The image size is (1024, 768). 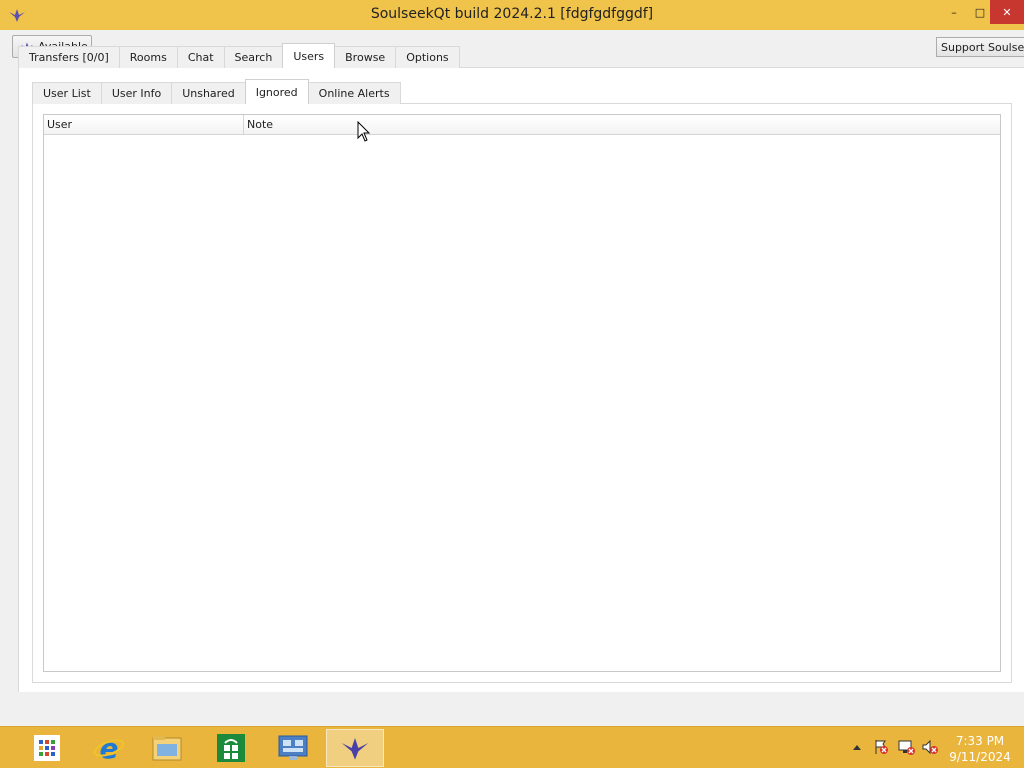 I want to click on chevron-up-icon, so click(x=857, y=747).